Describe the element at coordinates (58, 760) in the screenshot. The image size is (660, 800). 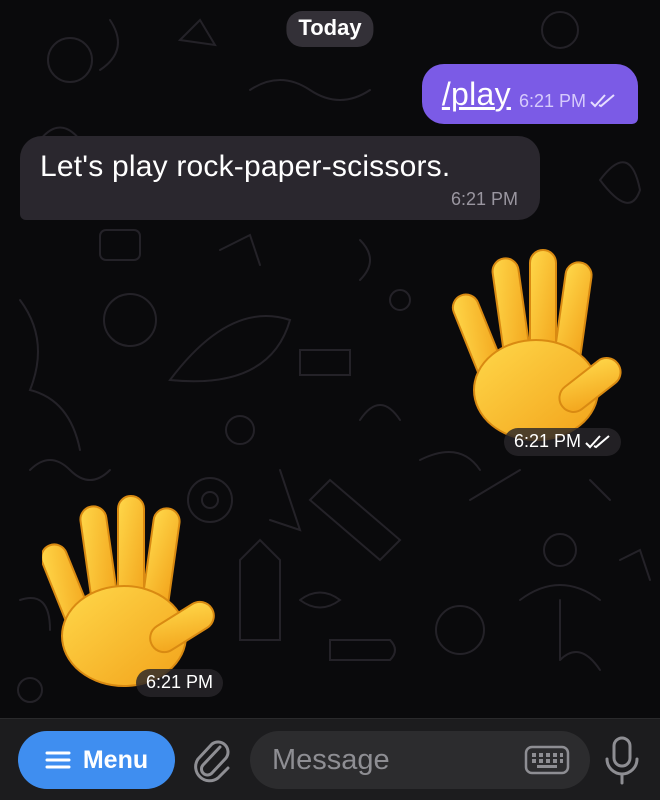
I see `menu-icon` at that location.